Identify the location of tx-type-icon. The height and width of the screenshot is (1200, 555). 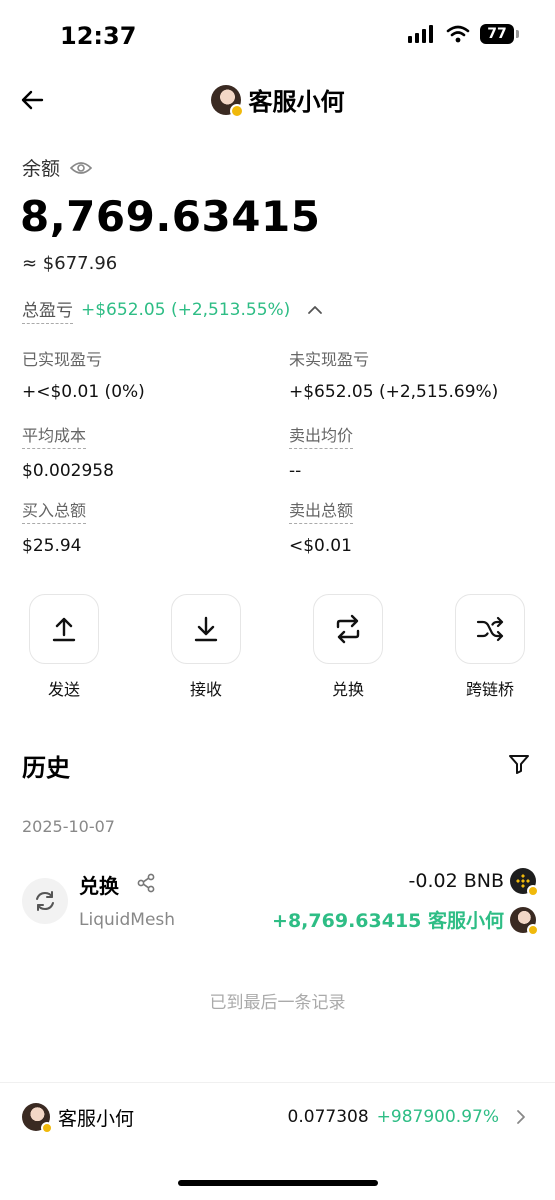
(45, 901).